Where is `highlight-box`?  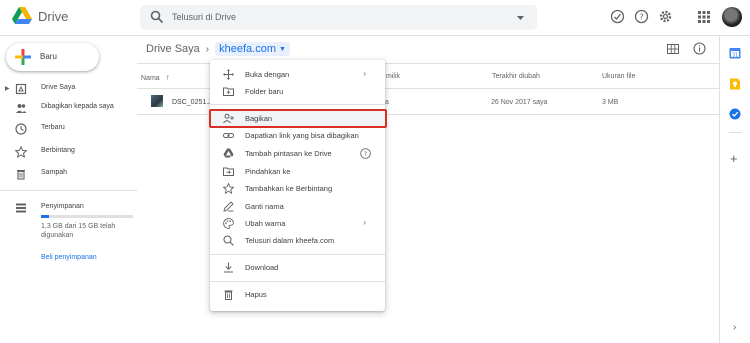
highlight-box is located at coordinates (298, 118).